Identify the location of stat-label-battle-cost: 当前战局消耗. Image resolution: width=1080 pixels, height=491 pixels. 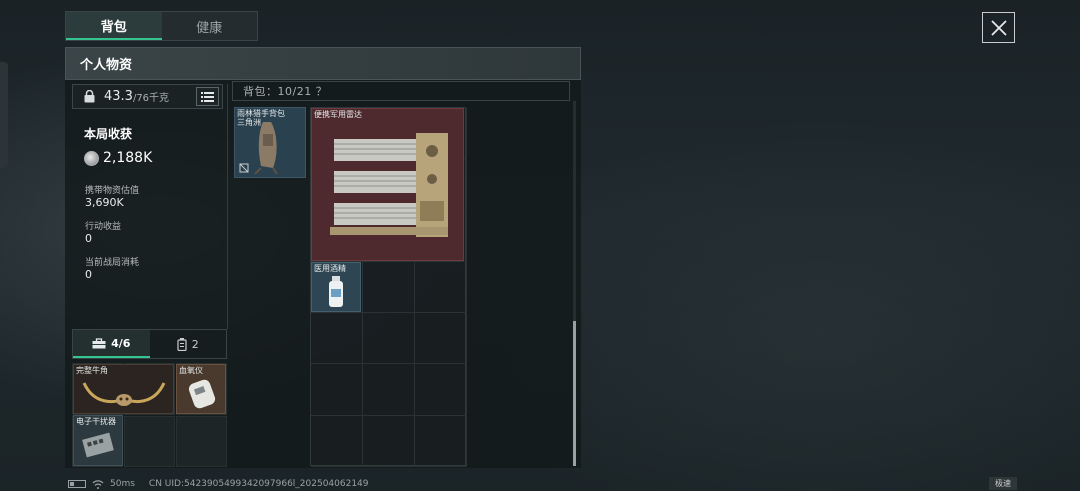
(112, 263).